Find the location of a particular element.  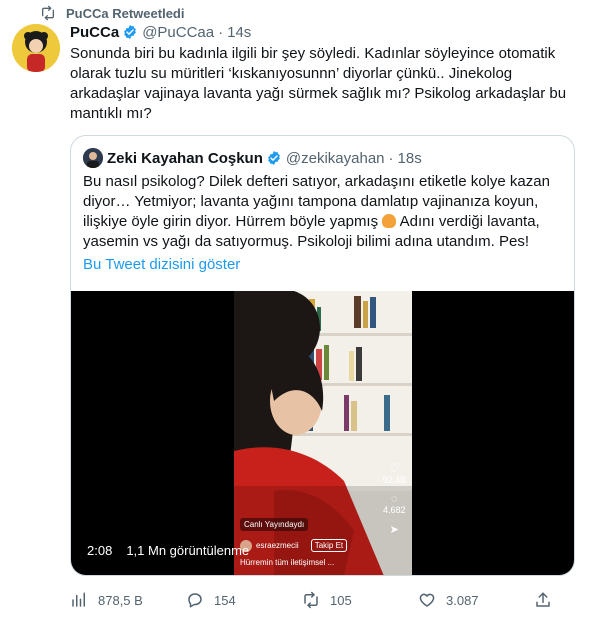

quote-header: Zeki Kayahan Coşkun @zekikayahan · 18s is located at coordinates (252, 158).